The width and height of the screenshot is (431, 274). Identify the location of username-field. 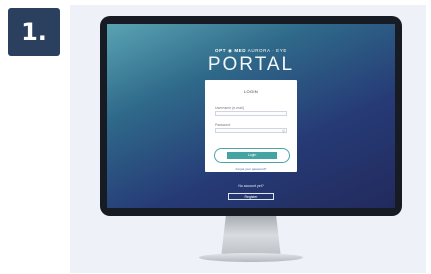
(251, 113).